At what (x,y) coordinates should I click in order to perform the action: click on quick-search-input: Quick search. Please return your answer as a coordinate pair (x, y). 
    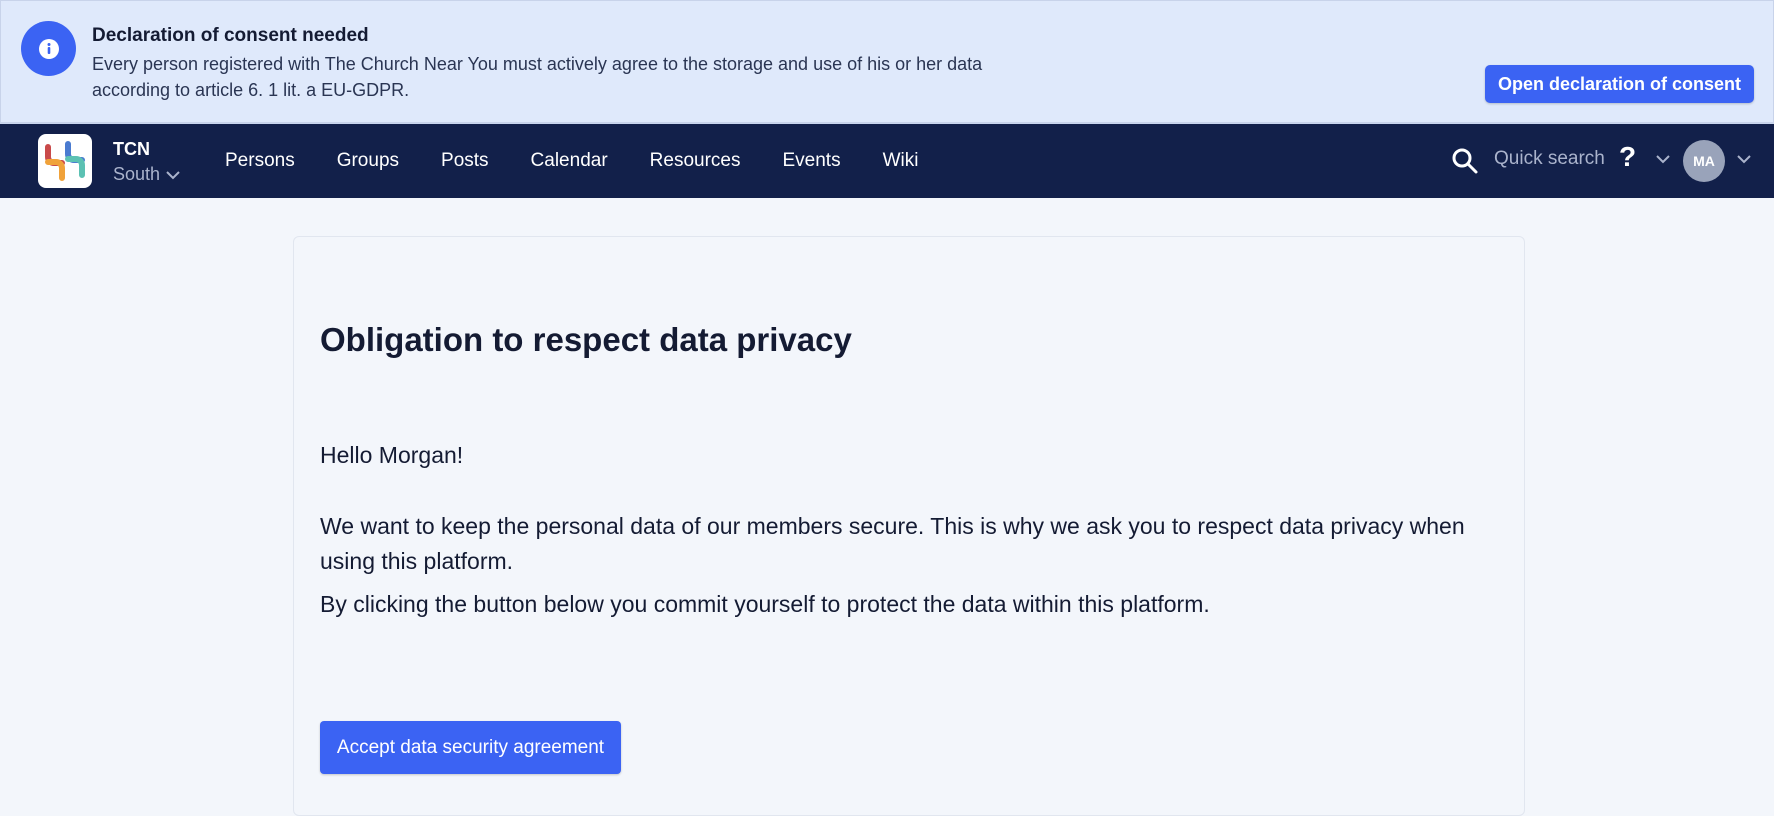
    Looking at the image, I should click on (1549, 159).